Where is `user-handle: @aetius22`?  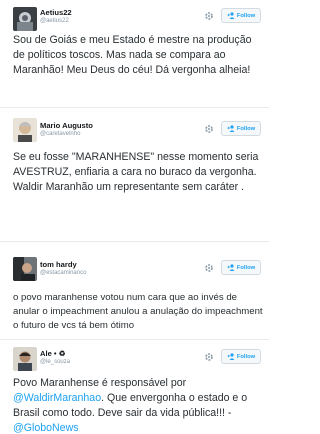
user-handle: @aetius22 is located at coordinates (54, 21).